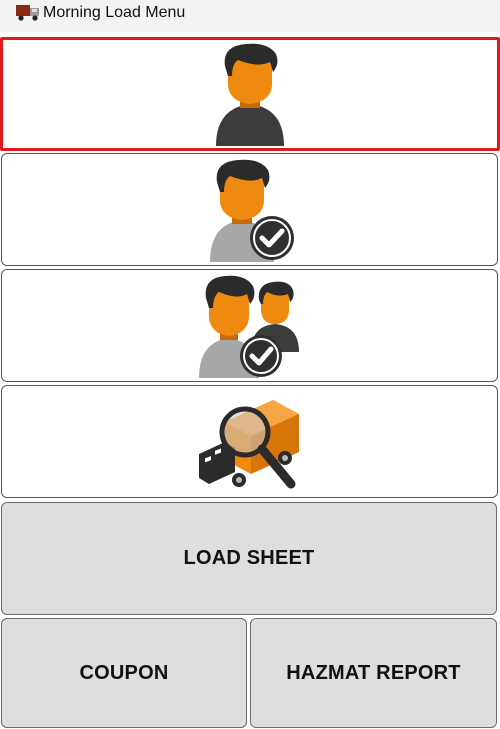  What do you see at coordinates (114, 12) in the screenshot?
I see `window-title: Morning Load Menu` at bounding box center [114, 12].